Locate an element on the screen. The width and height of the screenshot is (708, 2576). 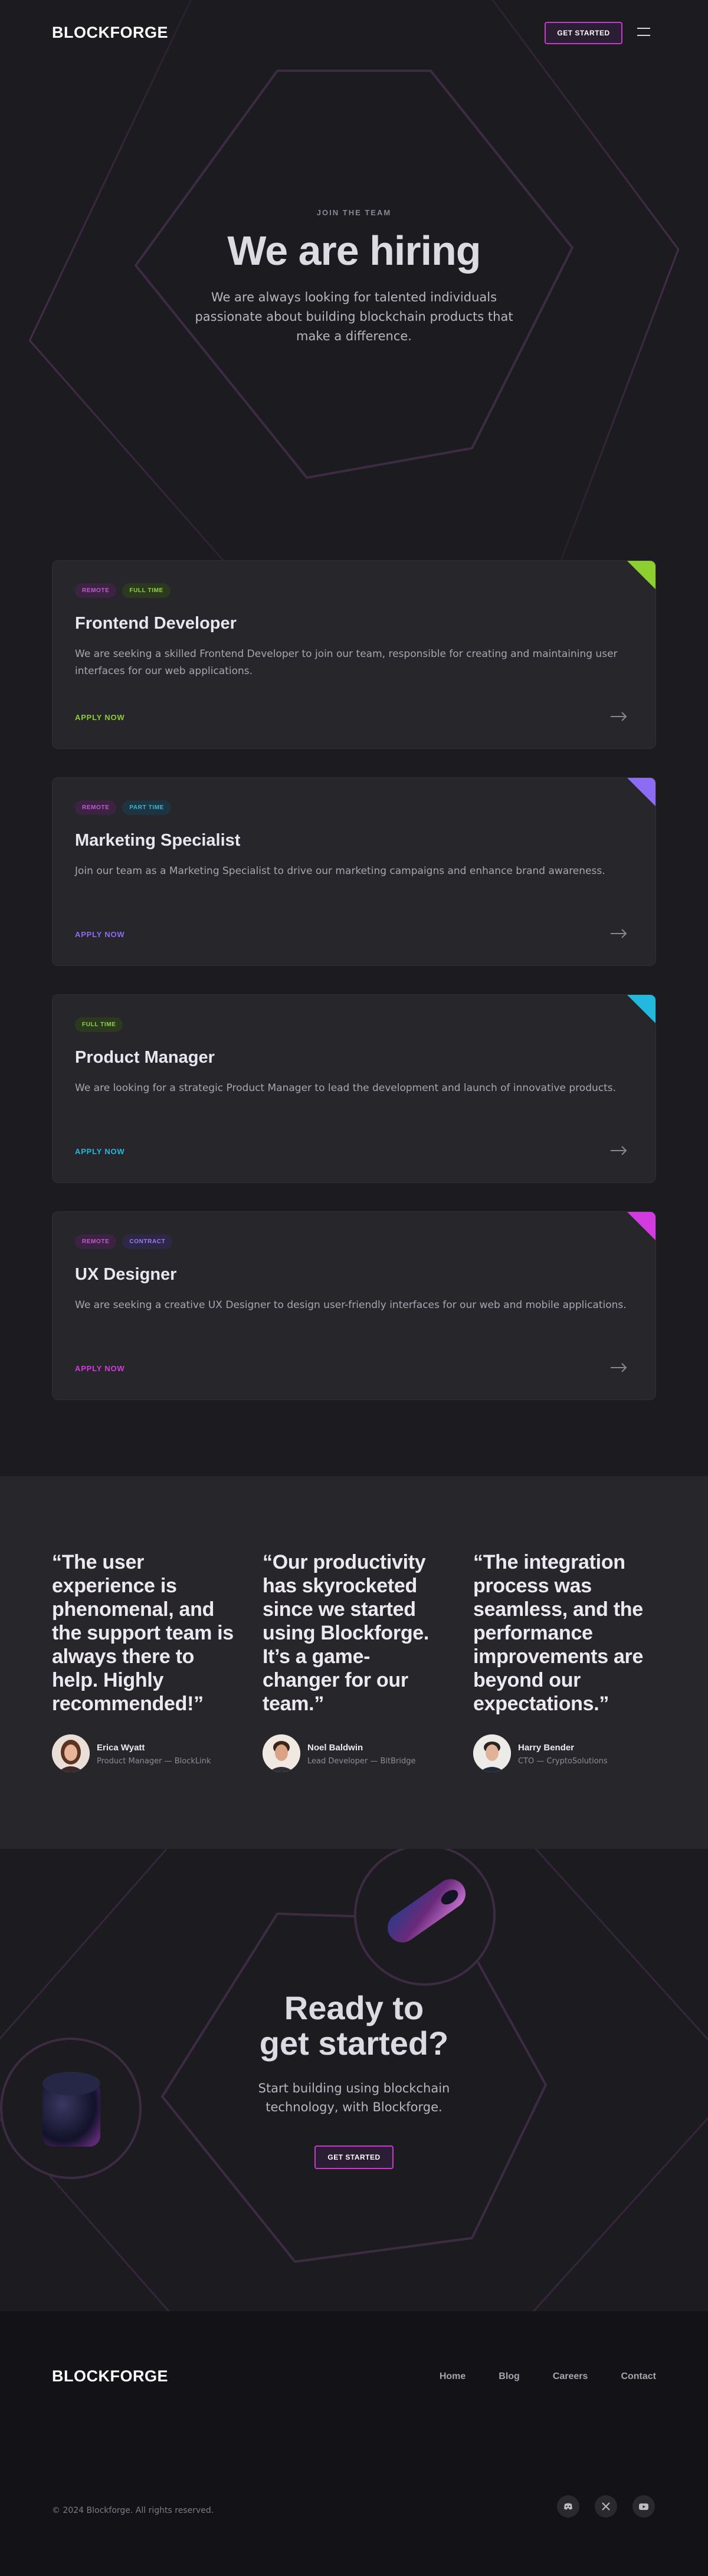
youtube-icon is located at coordinates (643, 2506).